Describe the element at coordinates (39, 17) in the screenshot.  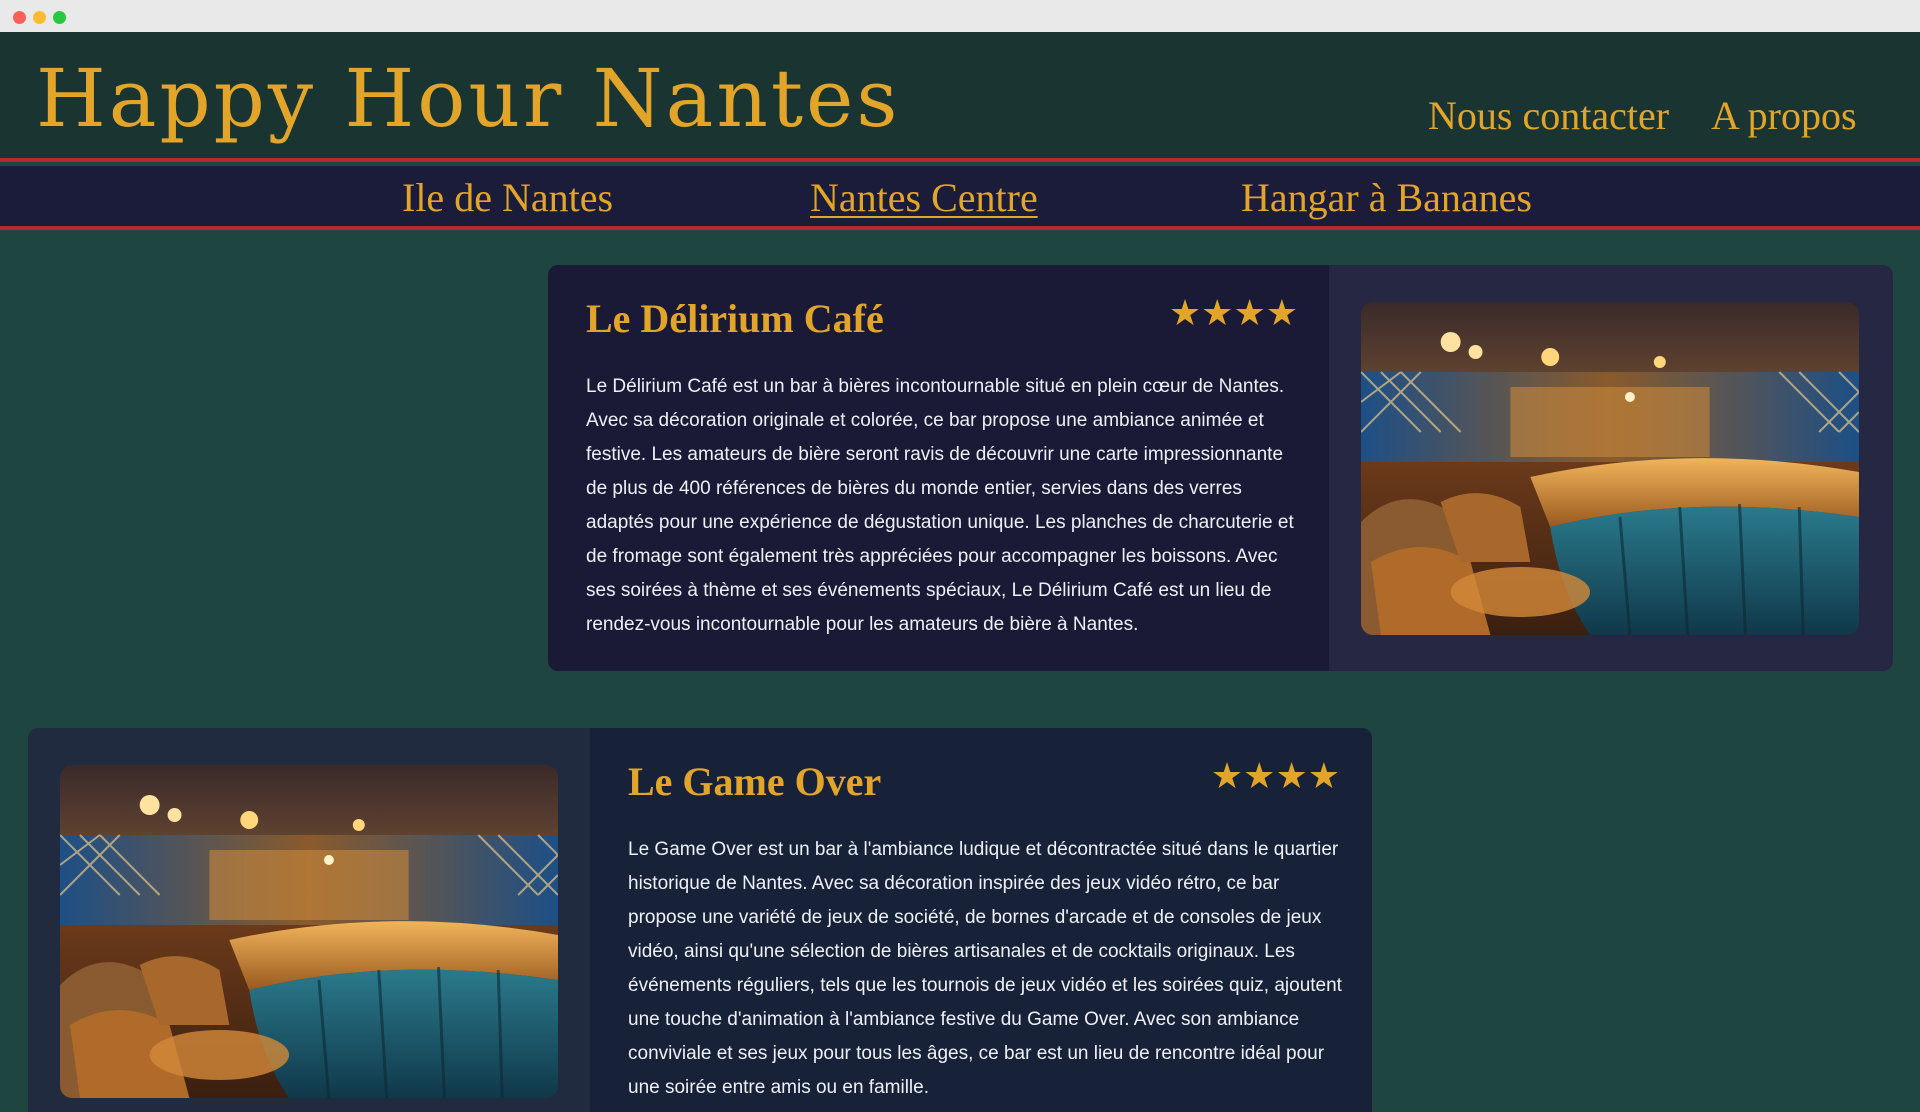
I see `minimize-window-icon` at that location.